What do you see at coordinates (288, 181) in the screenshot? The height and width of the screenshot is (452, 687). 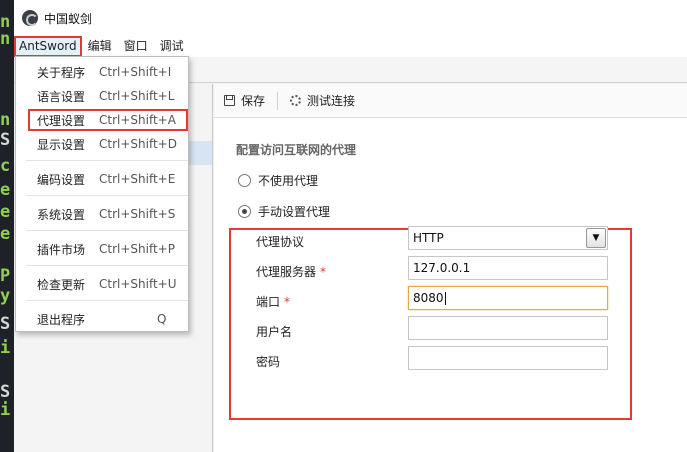 I see `no-proxy-label: 不使用代理` at bounding box center [288, 181].